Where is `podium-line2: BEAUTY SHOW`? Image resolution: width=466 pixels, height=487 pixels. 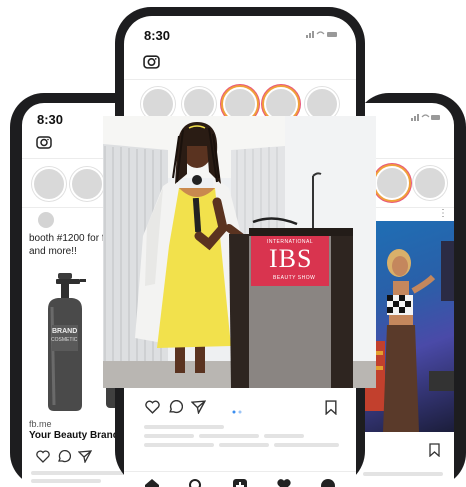
podium-line2: BEAUTY SHOW is located at coordinates (294, 278).